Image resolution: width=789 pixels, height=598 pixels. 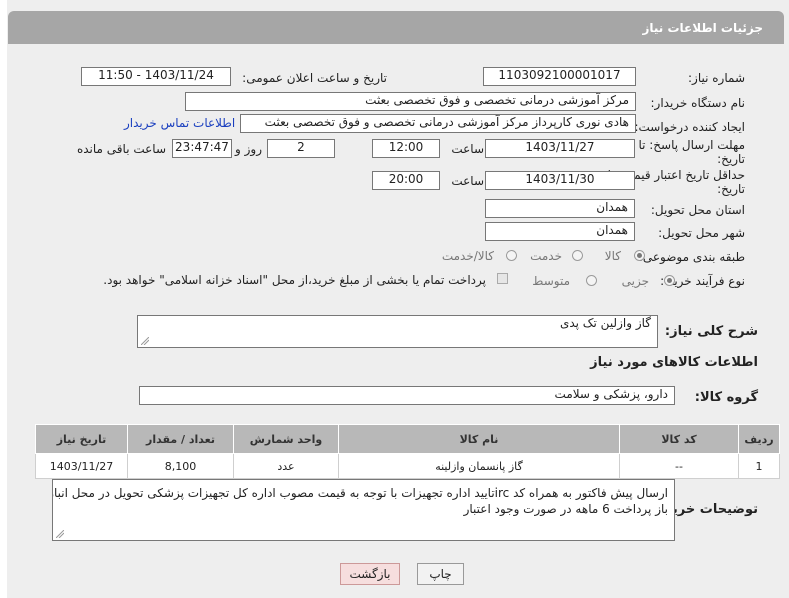 I want to click on cell-code: --, so click(x=679, y=466).